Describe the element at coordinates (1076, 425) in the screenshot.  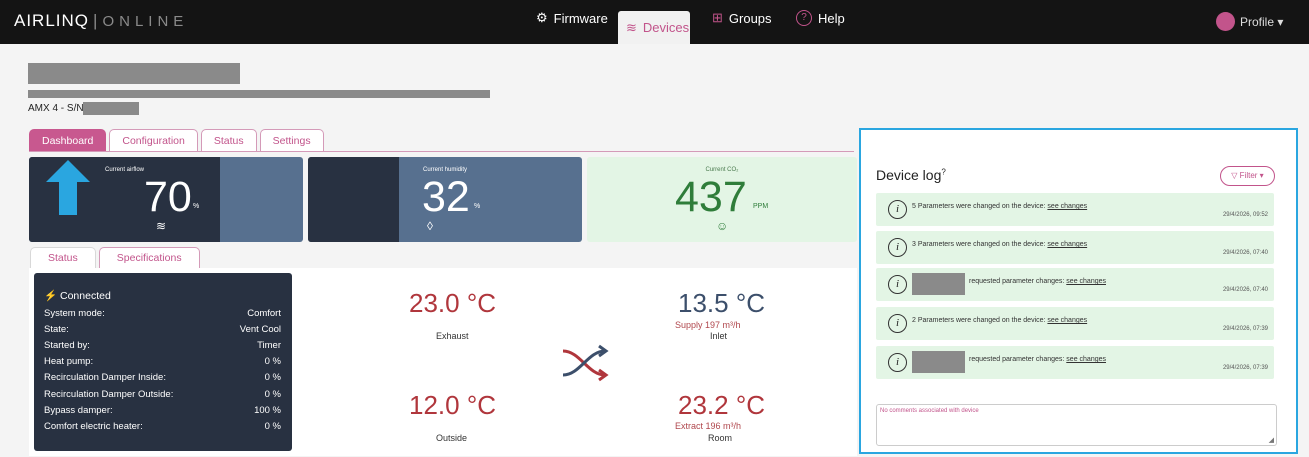
I see `comments-field: No comments associated with device ◢` at that location.